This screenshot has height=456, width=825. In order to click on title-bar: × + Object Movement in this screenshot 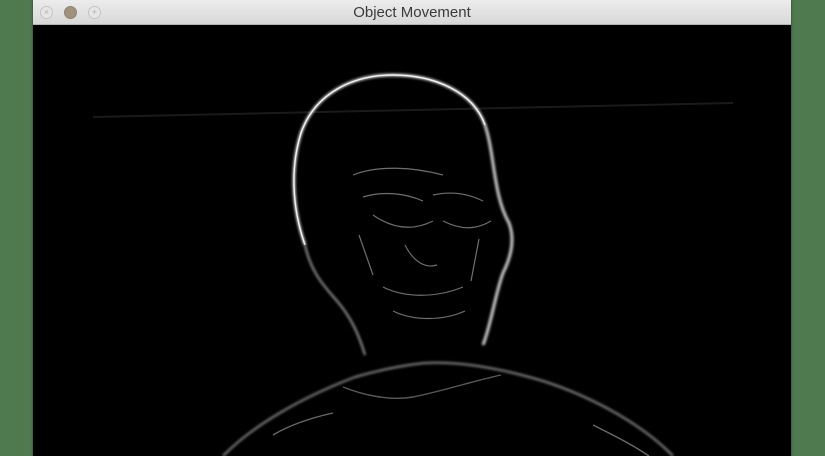, I will do `click(412, 12)`.